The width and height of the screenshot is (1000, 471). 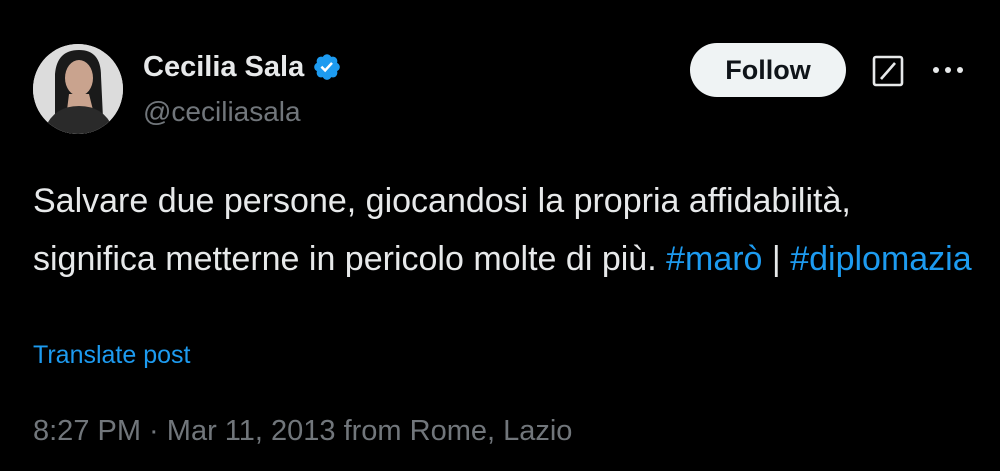 I want to click on grok-icon, so click(x=888, y=71).